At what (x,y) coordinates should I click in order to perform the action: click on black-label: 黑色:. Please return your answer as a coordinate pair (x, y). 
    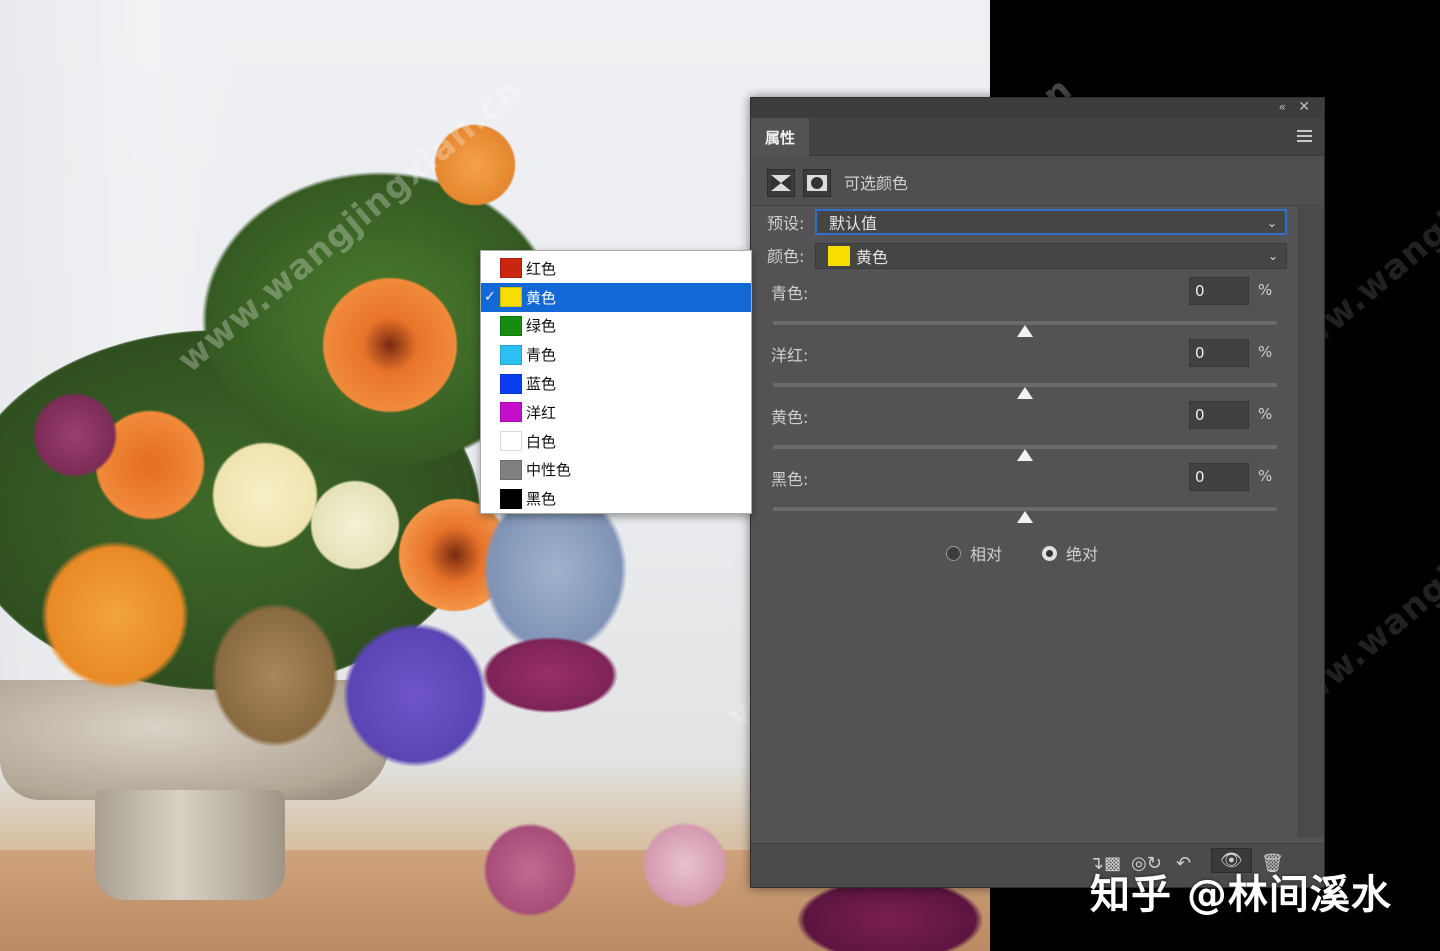
    Looking at the image, I should click on (790, 479).